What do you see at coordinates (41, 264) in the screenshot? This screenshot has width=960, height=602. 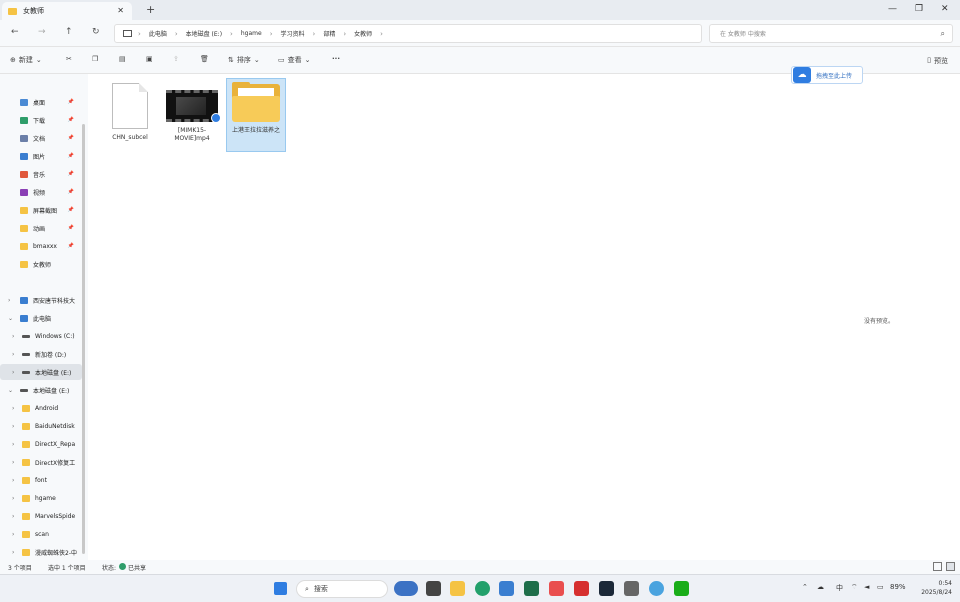 I see `sidebar-item: 女教师` at bounding box center [41, 264].